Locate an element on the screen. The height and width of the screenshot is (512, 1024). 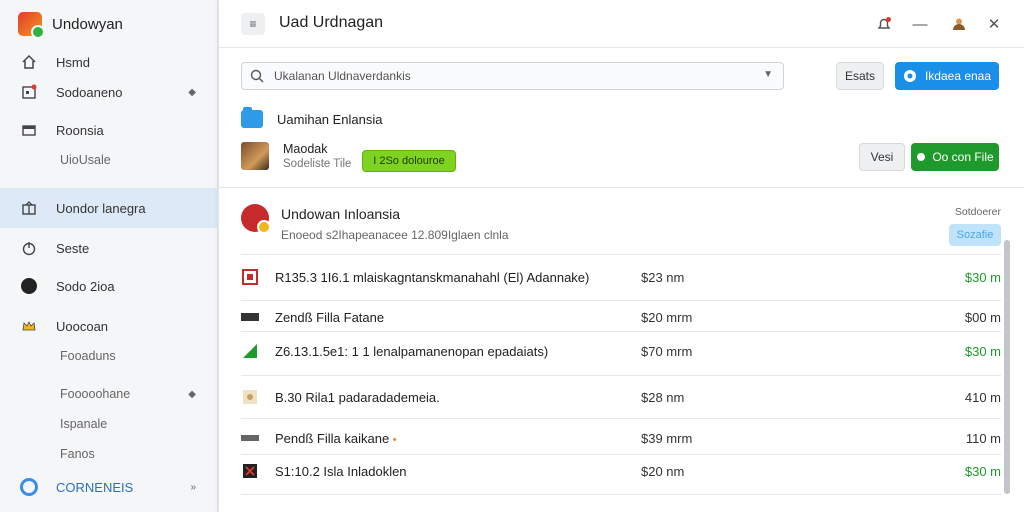
row-note: • is located at coordinates (394, 439).